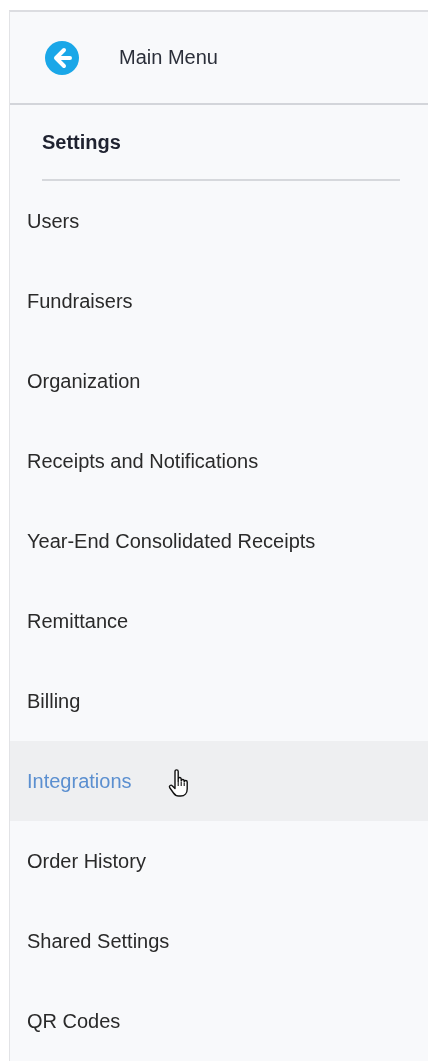  What do you see at coordinates (219, 861) in the screenshot?
I see `menu-item: Order History` at bounding box center [219, 861].